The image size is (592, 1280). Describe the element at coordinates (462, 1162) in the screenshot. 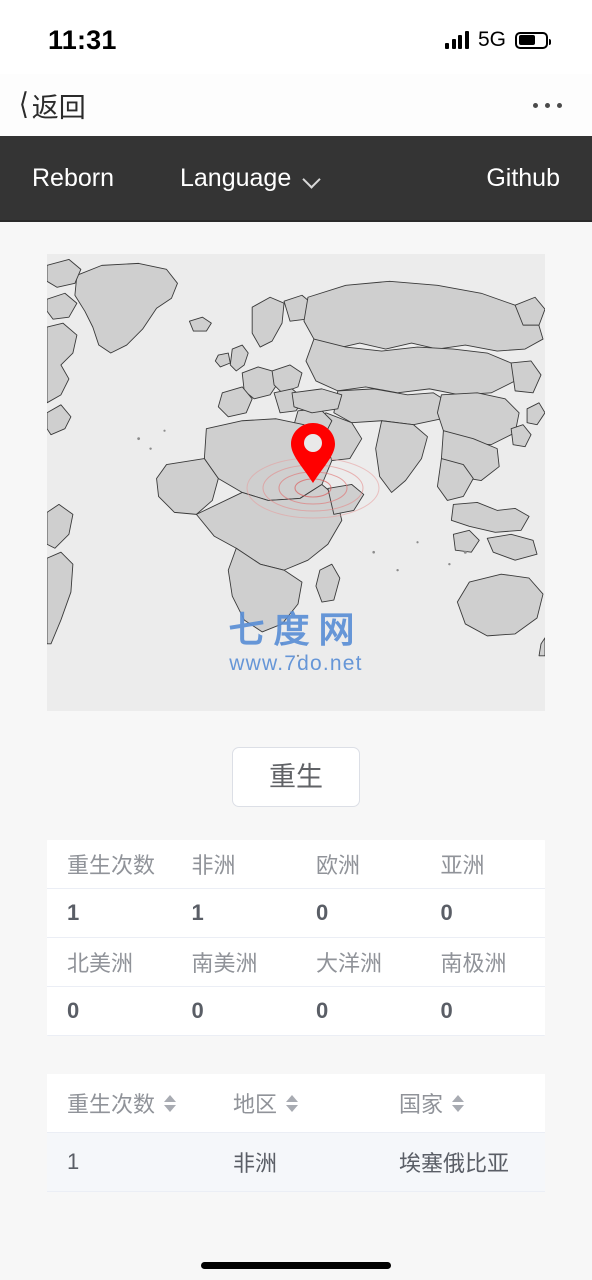

I see `cell-country: 埃塞俄比亚` at that location.